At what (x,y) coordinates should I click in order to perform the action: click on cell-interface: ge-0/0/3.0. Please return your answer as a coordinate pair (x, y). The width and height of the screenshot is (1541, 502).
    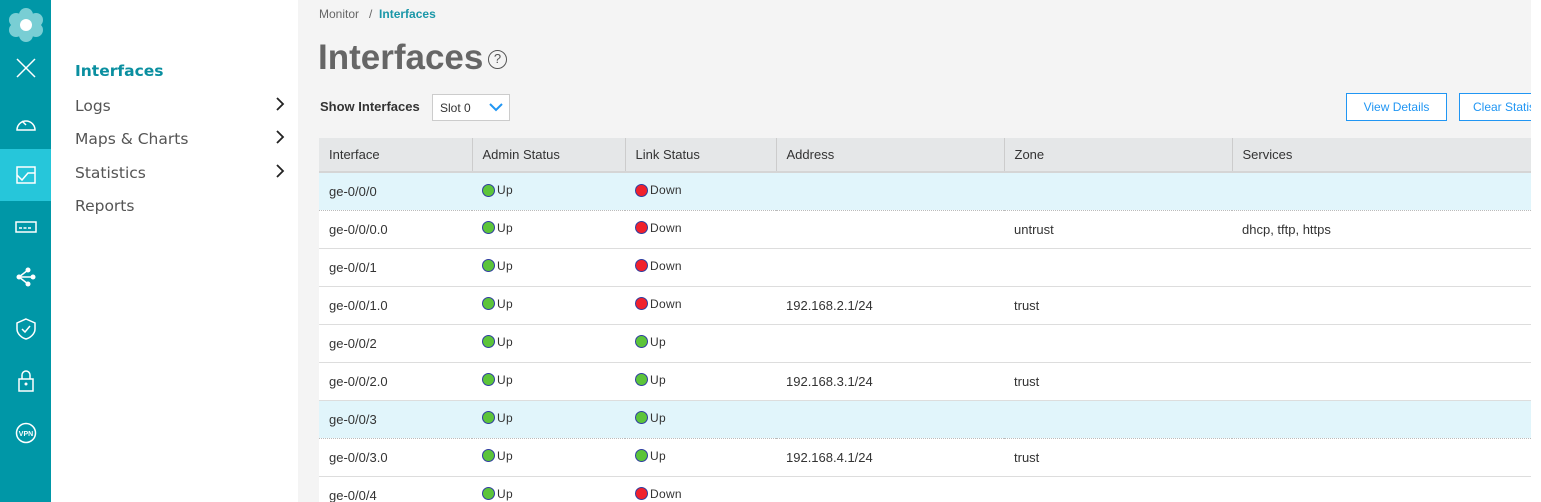
    Looking at the image, I should click on (395, 457).